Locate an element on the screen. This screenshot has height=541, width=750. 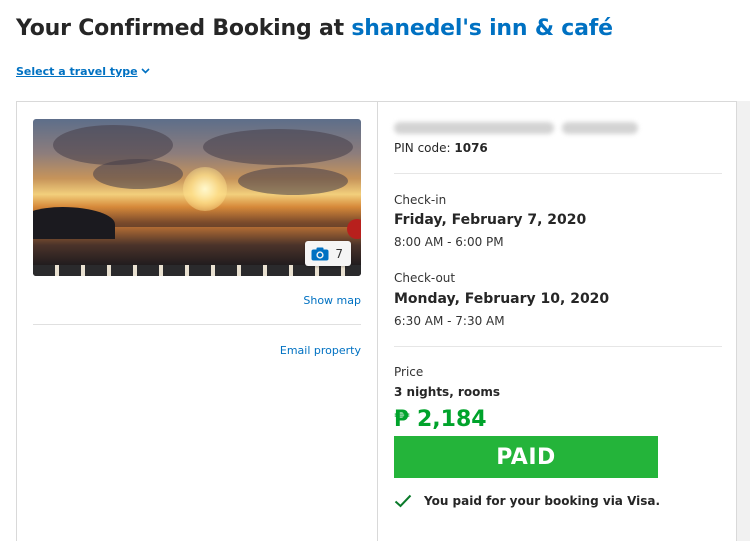
price-label: Price is located at coordinates (409, 372).